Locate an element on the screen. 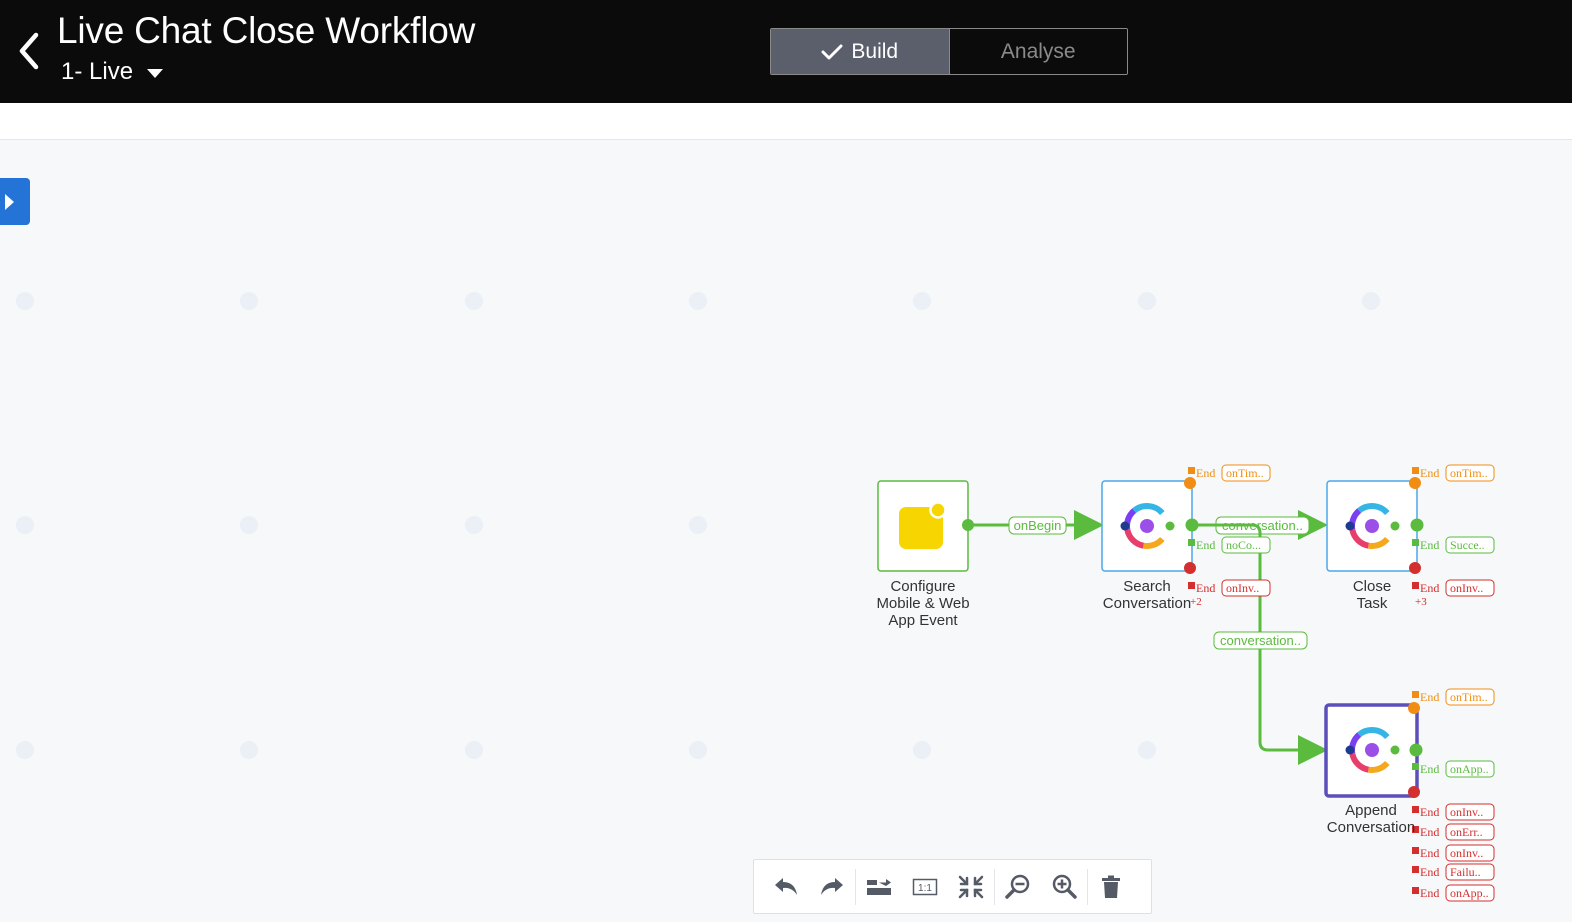 This screenshot has width=1572, height=922. node-label-line: Mobile & Web is located at coordinates (923, 603).